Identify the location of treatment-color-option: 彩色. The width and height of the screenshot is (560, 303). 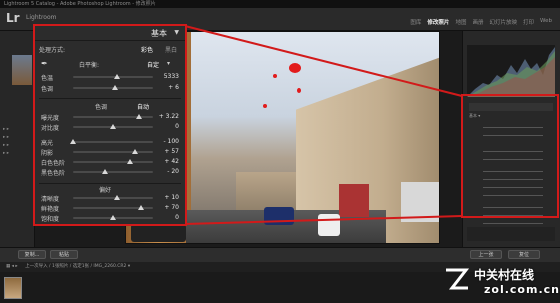
(147, 49).